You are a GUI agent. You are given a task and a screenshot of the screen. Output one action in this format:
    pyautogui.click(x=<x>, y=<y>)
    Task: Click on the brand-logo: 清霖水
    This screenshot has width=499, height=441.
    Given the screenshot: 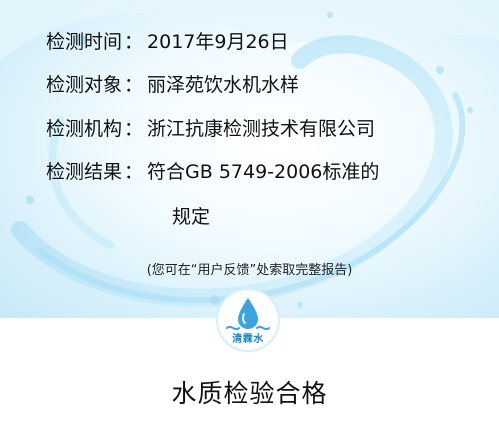 What is the action you would take?
    pyautogui.click(x=248, y=320)
    